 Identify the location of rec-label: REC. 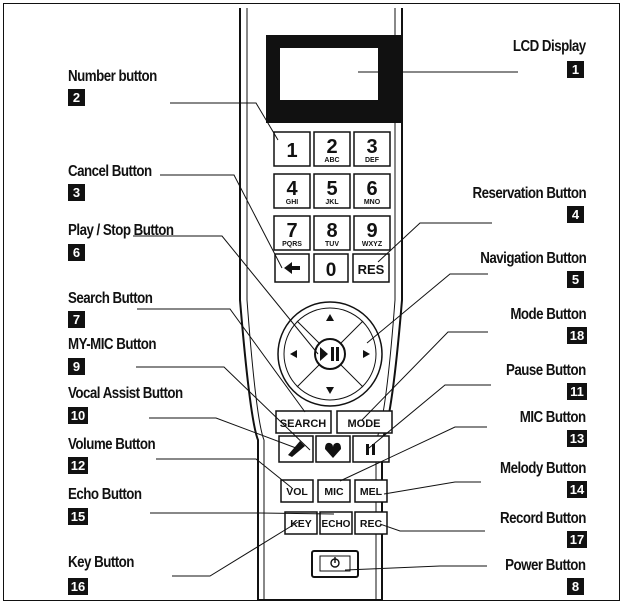
(371, 524).